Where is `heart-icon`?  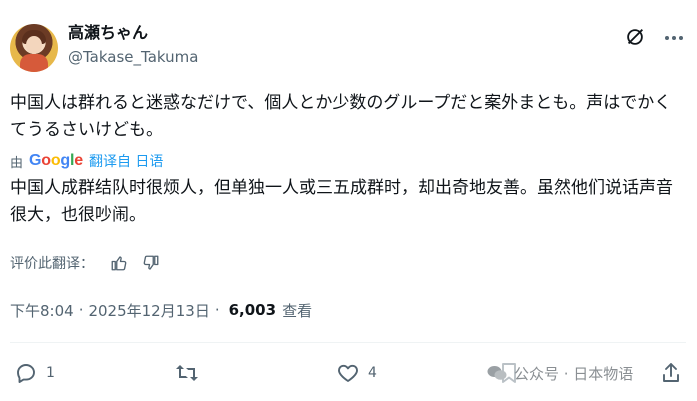 heart-icon is located at coordinates (348, 373).